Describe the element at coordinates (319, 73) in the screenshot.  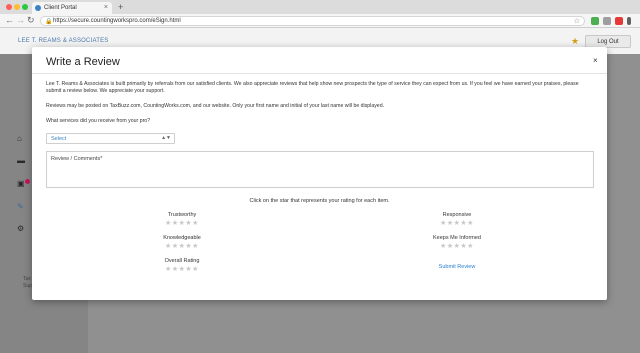
I see `modal-divider` at that location.